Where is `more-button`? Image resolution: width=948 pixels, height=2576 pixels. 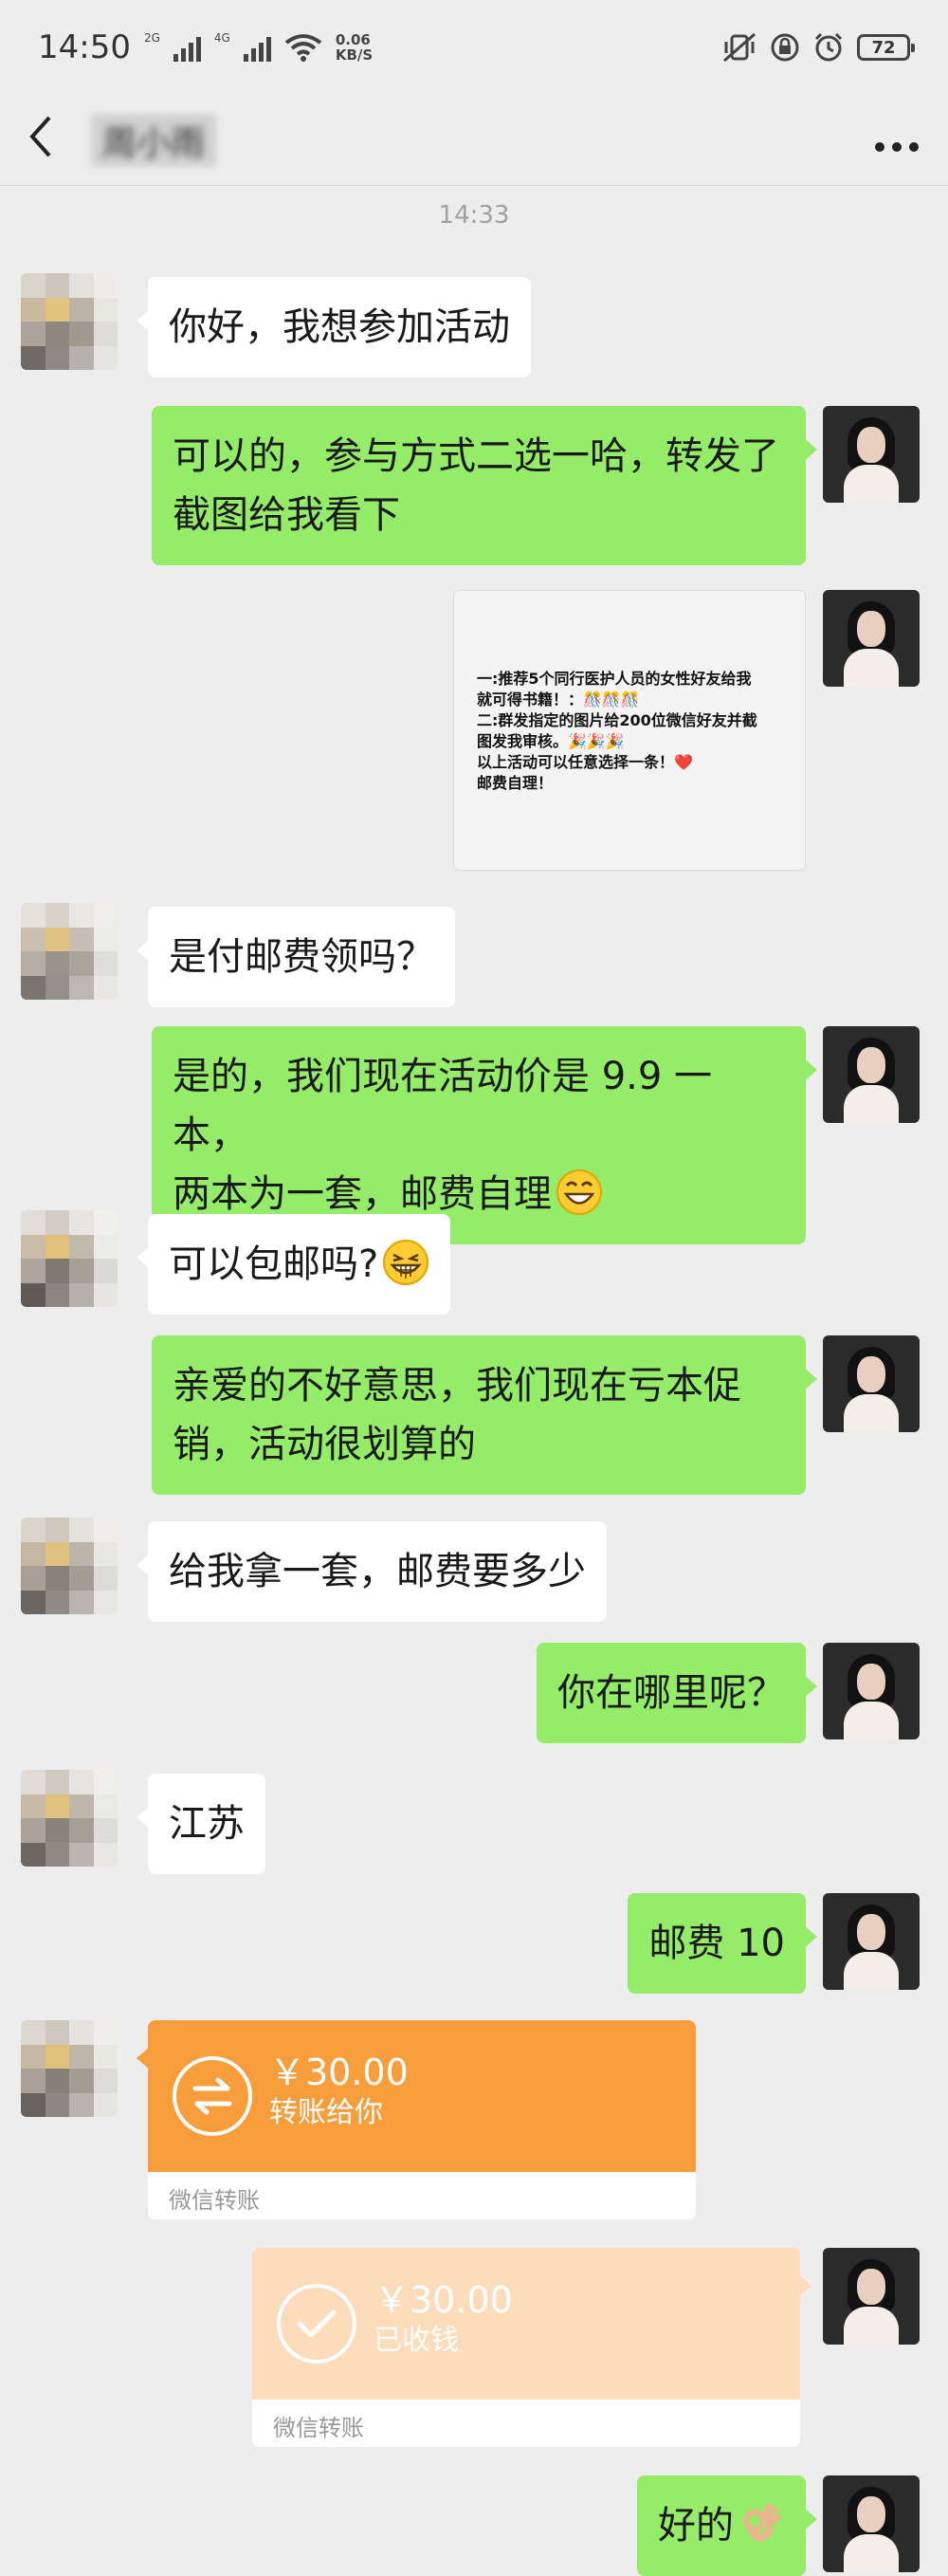
more-button is located at coordinates (897, 140).